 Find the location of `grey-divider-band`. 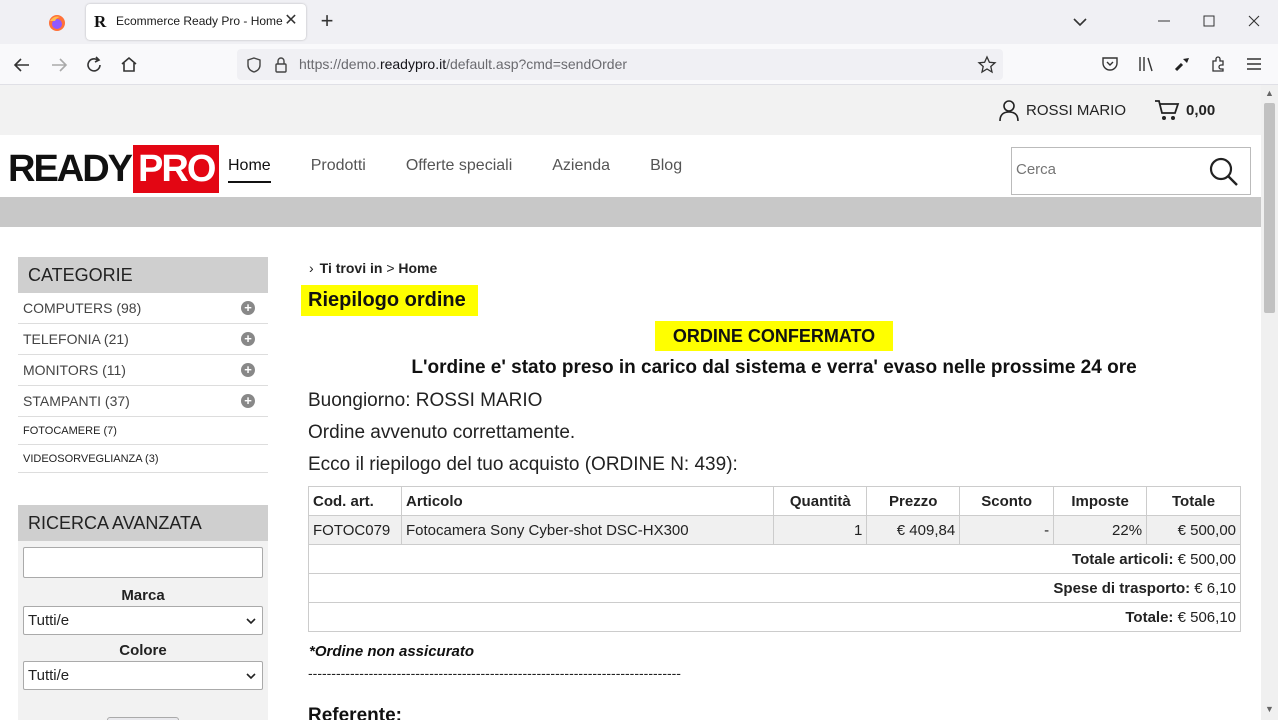

grey-divider-band is located at coordinates (630, 212).